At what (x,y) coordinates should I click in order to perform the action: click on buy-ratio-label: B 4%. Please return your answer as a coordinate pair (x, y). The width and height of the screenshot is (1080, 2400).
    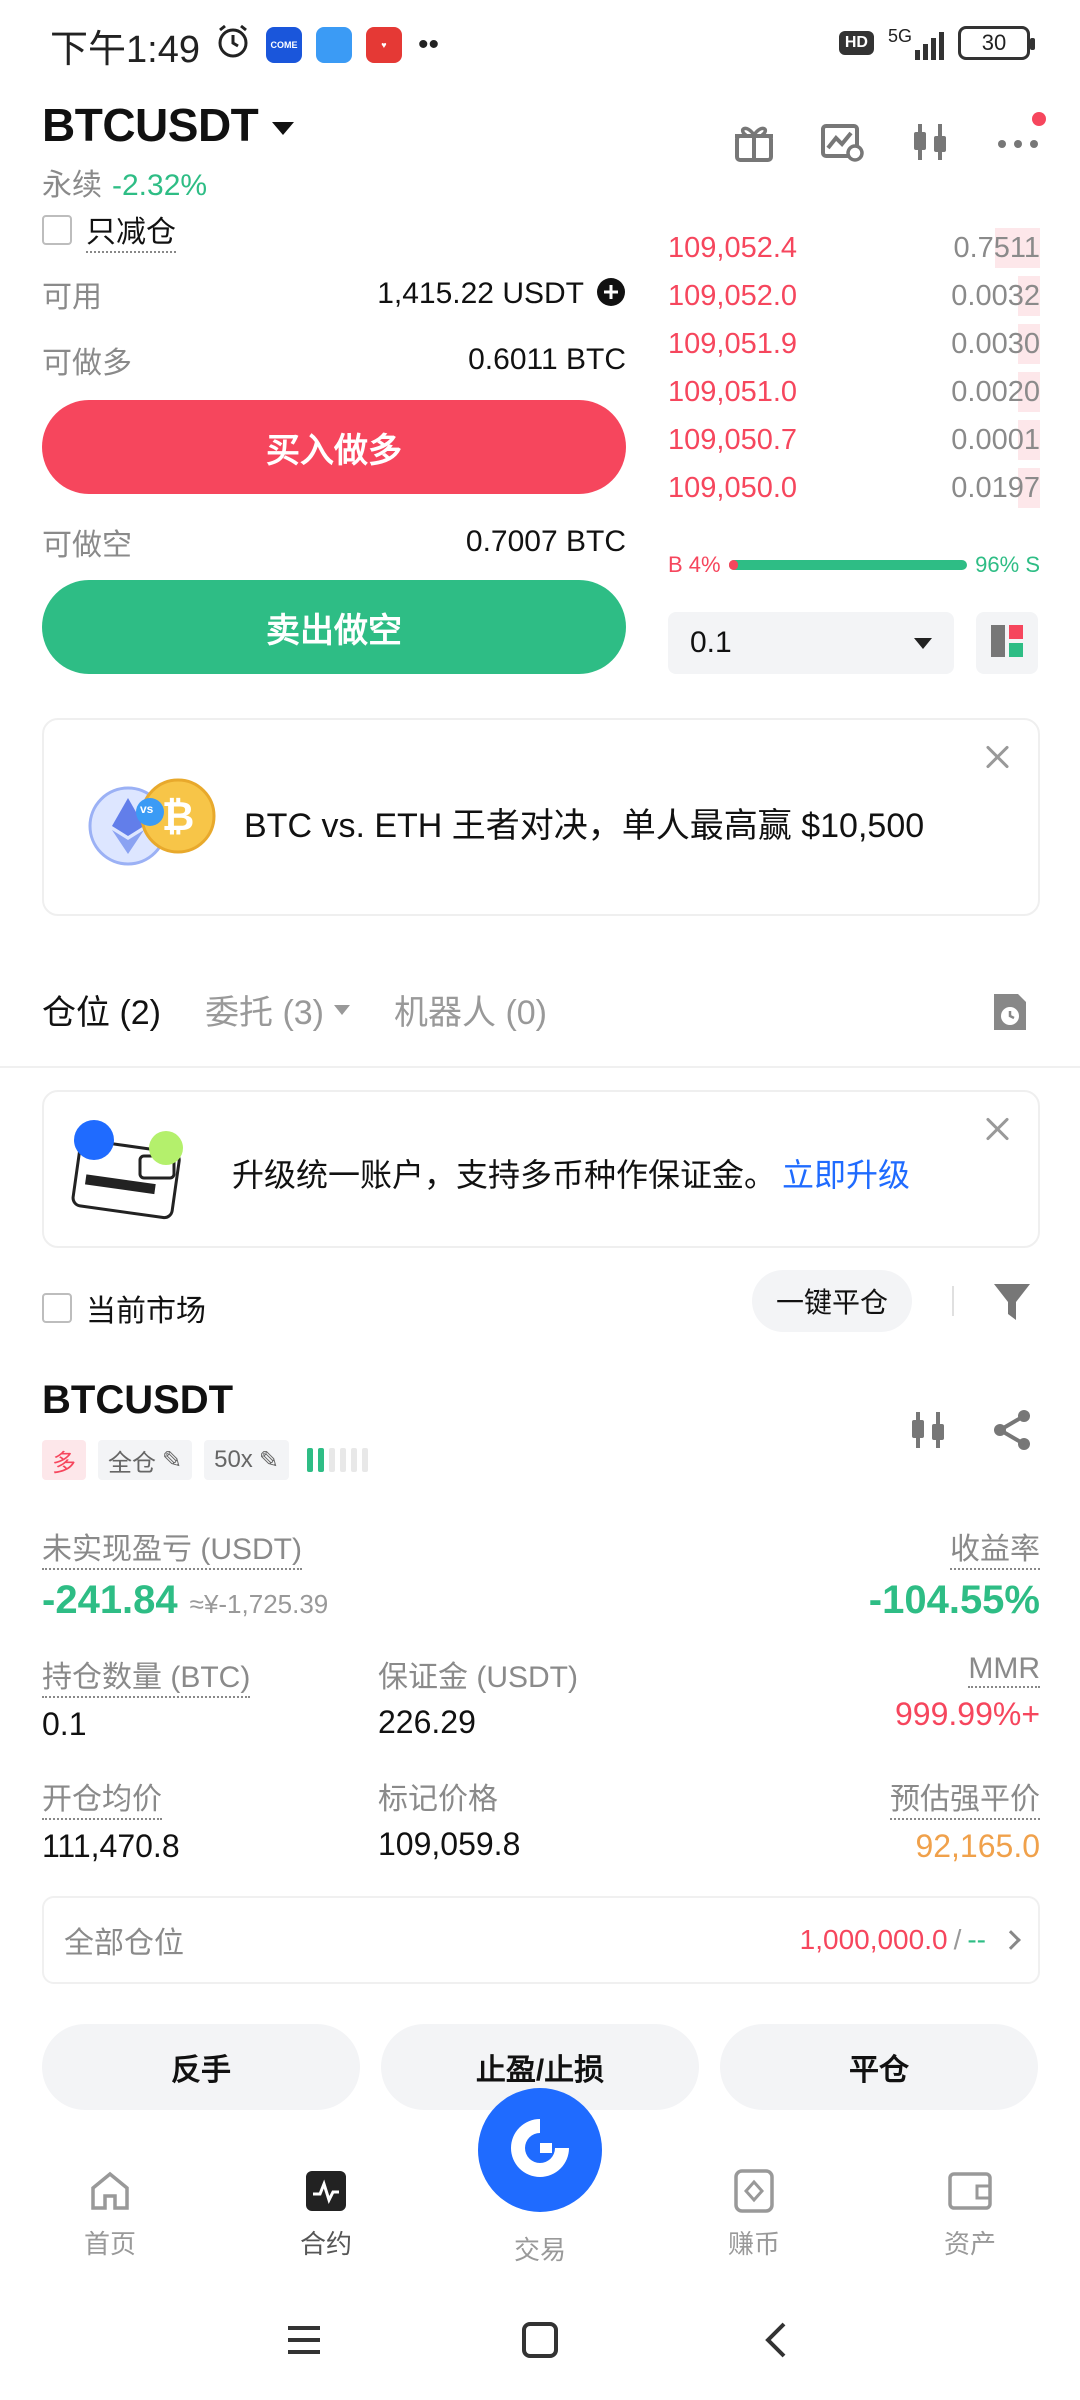
    Looking at the image, I should click on (694, 564).